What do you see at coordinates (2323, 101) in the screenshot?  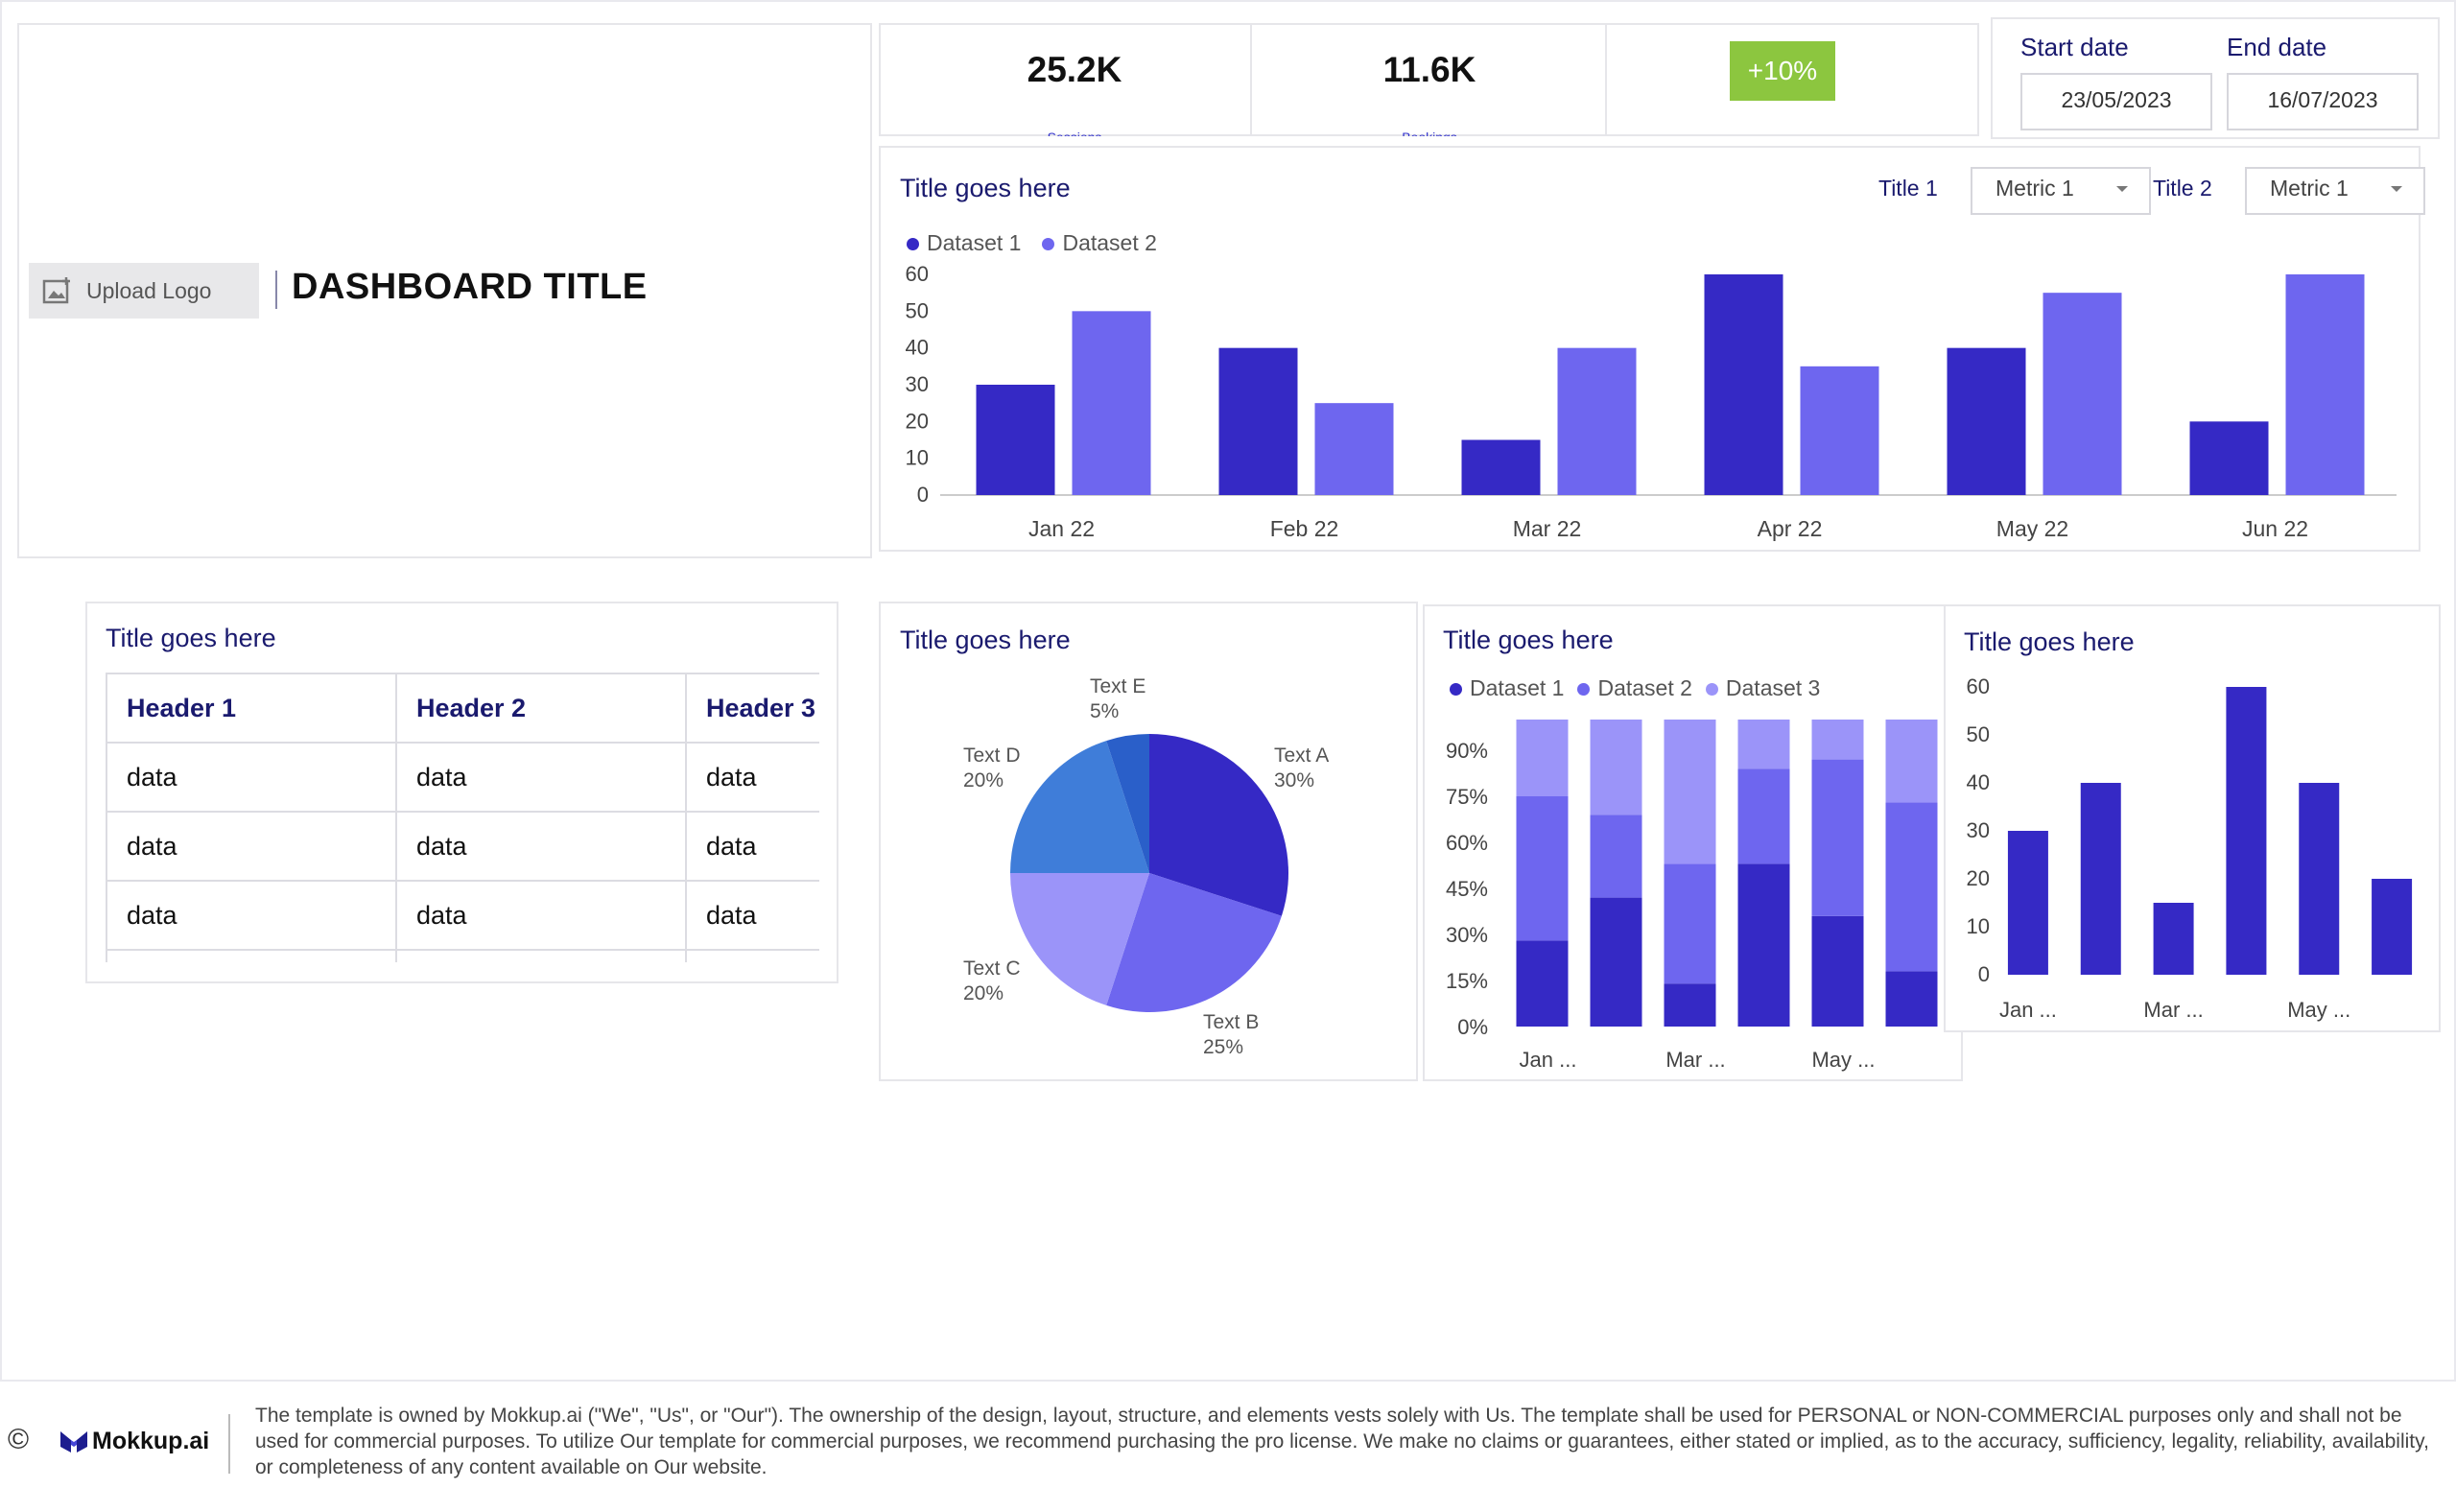 I see `end-date-field: 16/07/2023` at bounding box center [2323, 101].